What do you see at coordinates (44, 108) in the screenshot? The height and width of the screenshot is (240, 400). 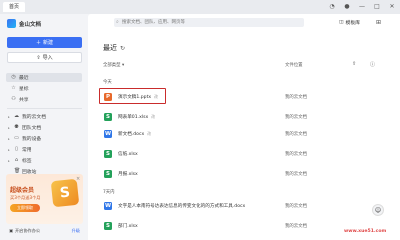 I see `divider` at bounding box center [44, 108].